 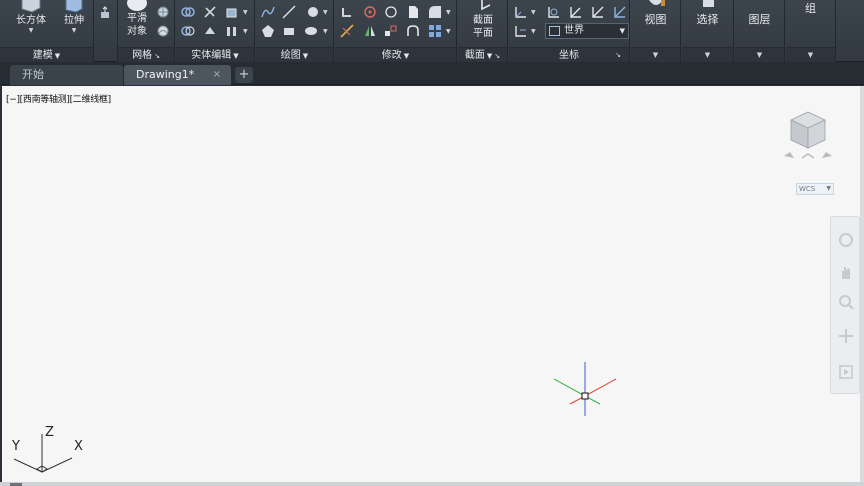 I want to click on ucs-icon: Z X Y, so click(x=47, y=449).